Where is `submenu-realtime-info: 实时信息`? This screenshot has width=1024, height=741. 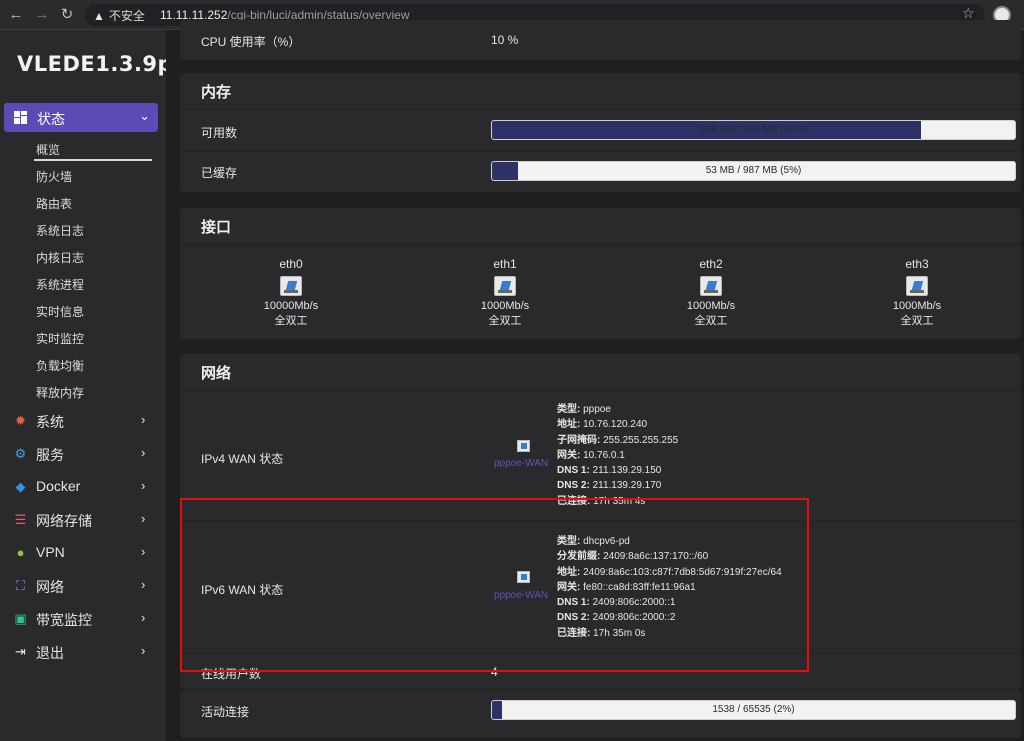
submenu-realtime-info: 实时信息 is located at coordinates (60, 311).